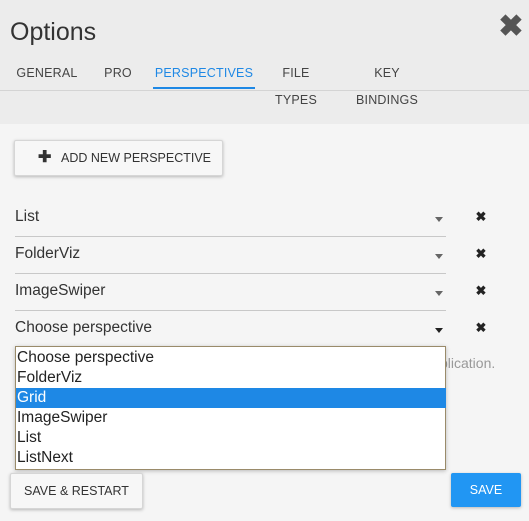 The width and height of the screenshot is (529, 521). I want to click on dropdown-option-choose-perspective: Choose perspective, so click(231, 358).